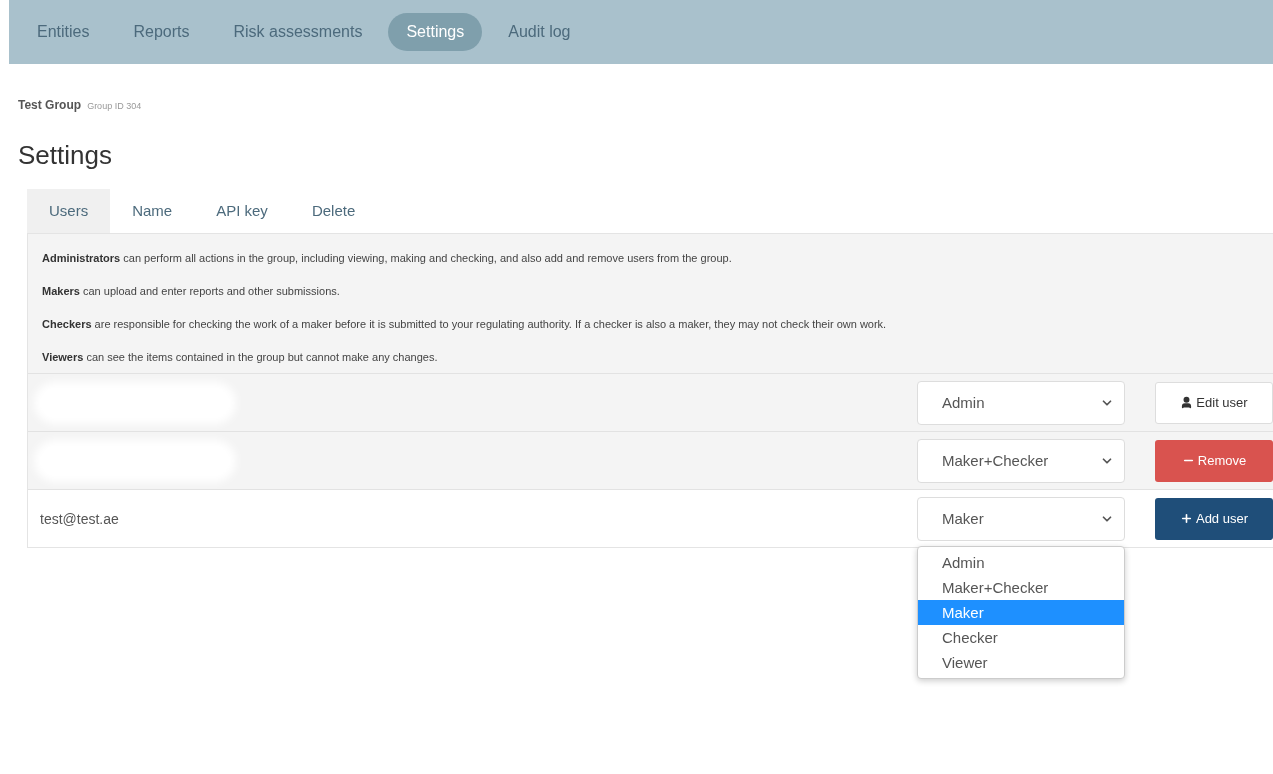 This screenshot has width=1273, height=774. I want to click on role-description: Viewers can see the items contained in the group but cannot make any changes., so click(240, 357).